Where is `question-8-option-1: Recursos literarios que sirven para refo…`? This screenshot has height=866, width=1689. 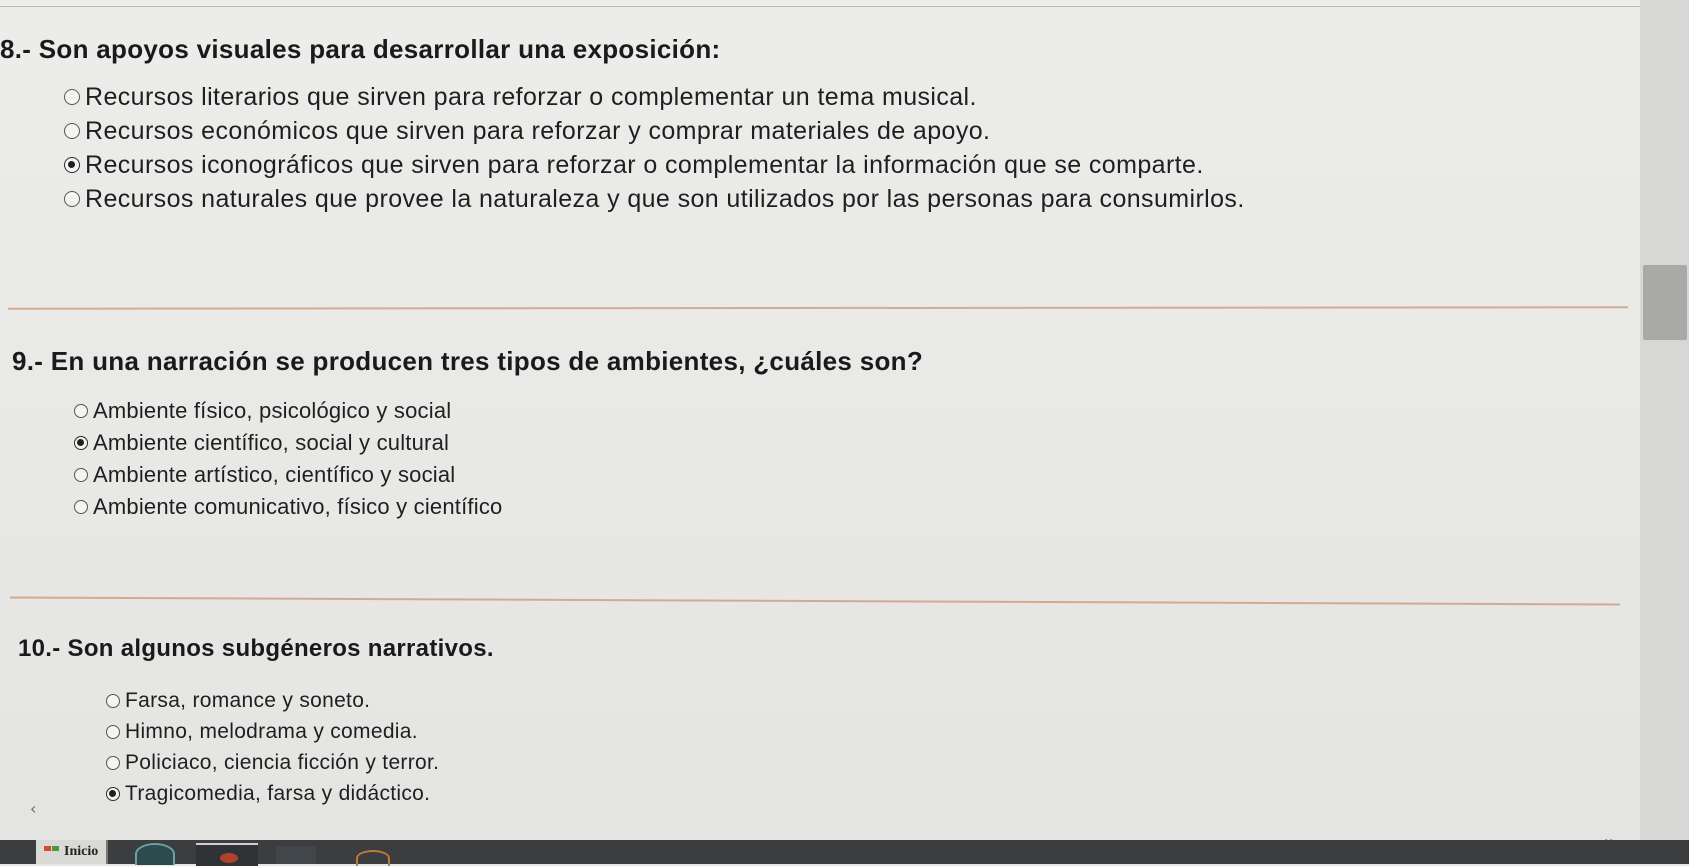
question-8-option-1: Recursos literarios que sirven para refo… is located at coordinates (654, 97).